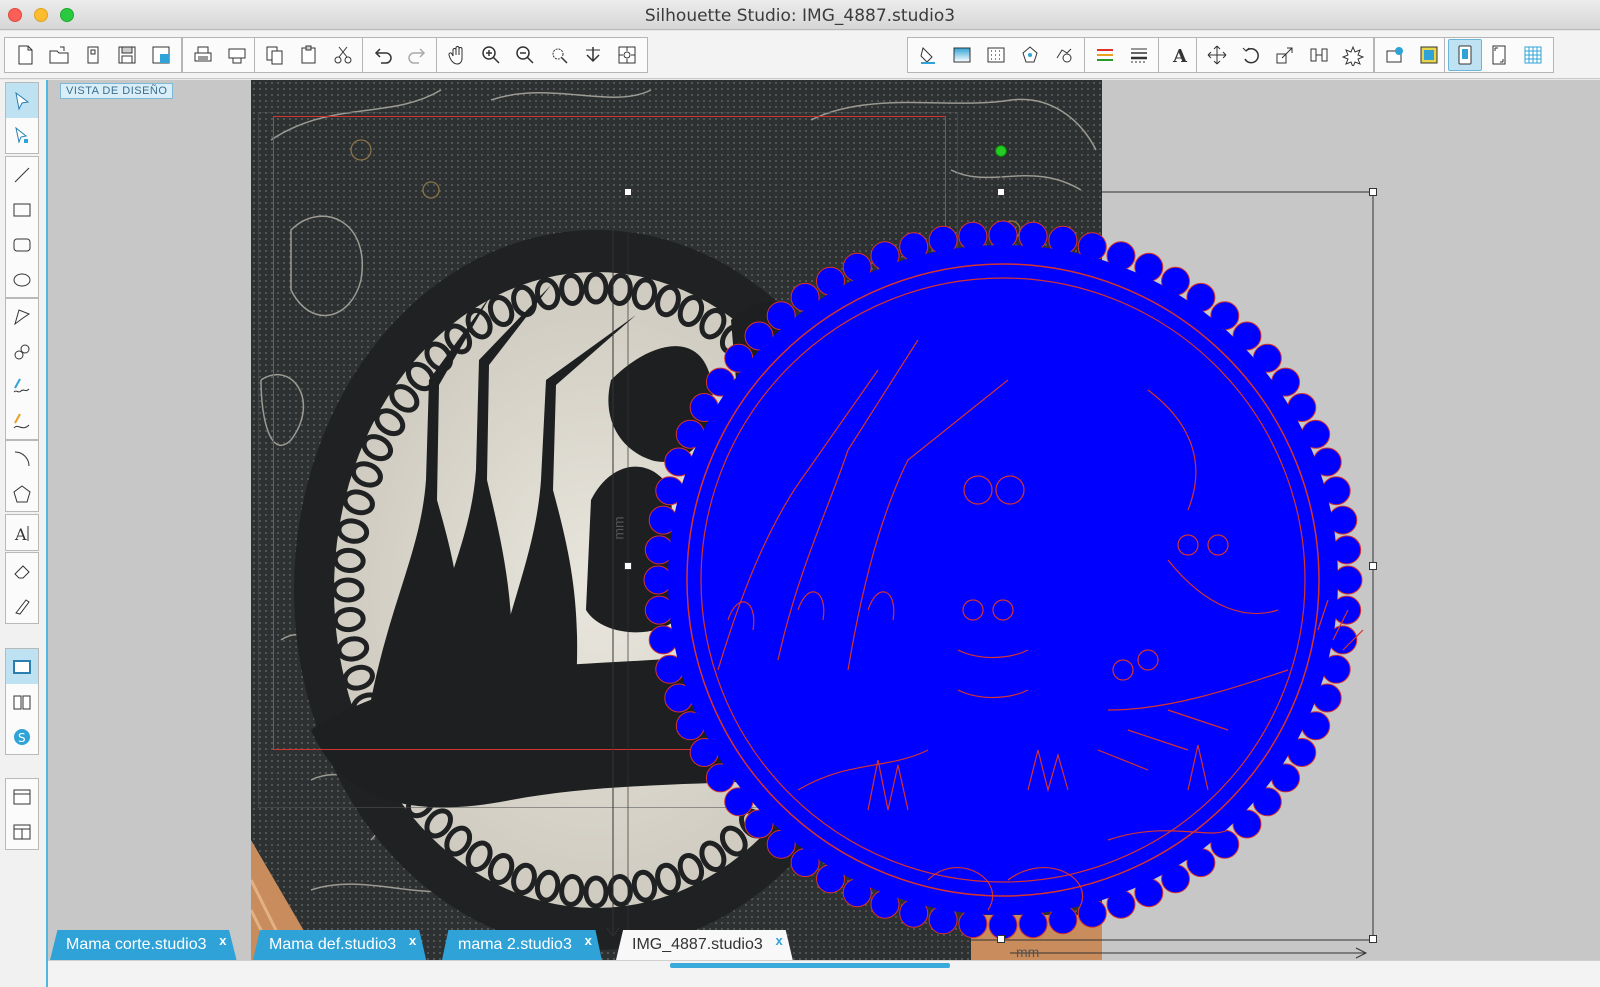 The height and width of the screenshot is (987, 1600). I want to click on cut-icon, so click(343, 55).